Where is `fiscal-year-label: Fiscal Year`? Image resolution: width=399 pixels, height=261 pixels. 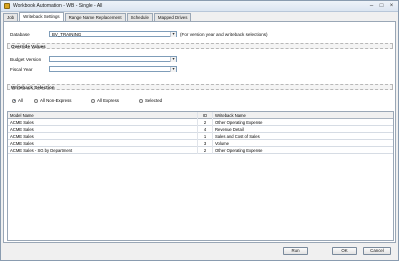 fiscal-year-label: Fiscal Year is located at coordinates (21, 69).